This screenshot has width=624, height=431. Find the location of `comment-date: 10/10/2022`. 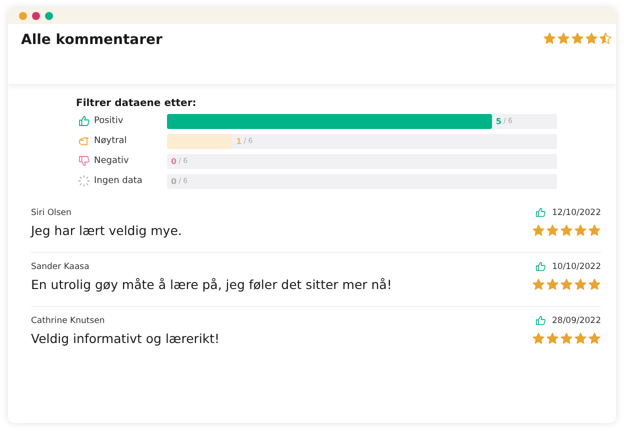

comment-date: 10/10/2022 is located at coordinates (576, 267).